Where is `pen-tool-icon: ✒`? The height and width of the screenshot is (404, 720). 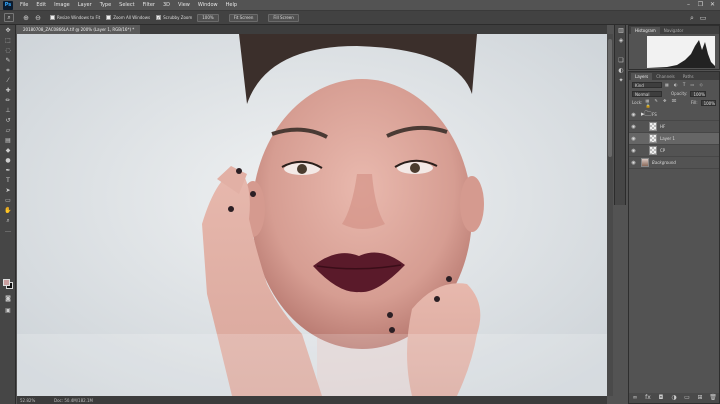 pen-tool-icon: ✒ is located at coordinates (8, 171).